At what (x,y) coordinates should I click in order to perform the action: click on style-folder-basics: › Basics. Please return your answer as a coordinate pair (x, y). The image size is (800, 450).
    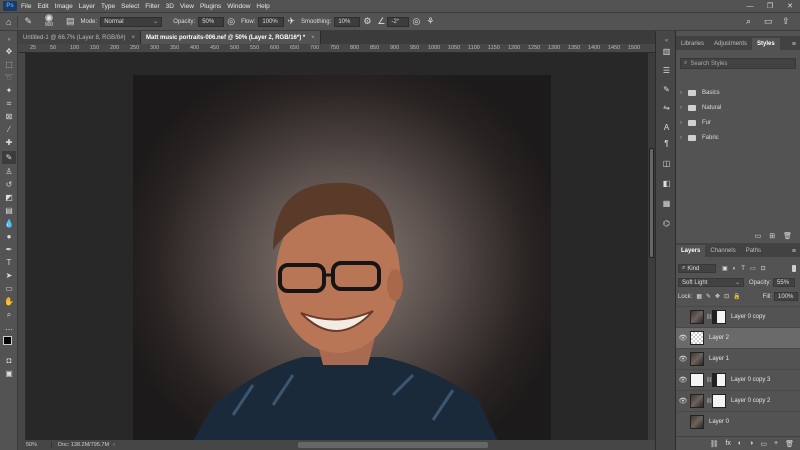
    Looking at the image, I should click on (738, 93).